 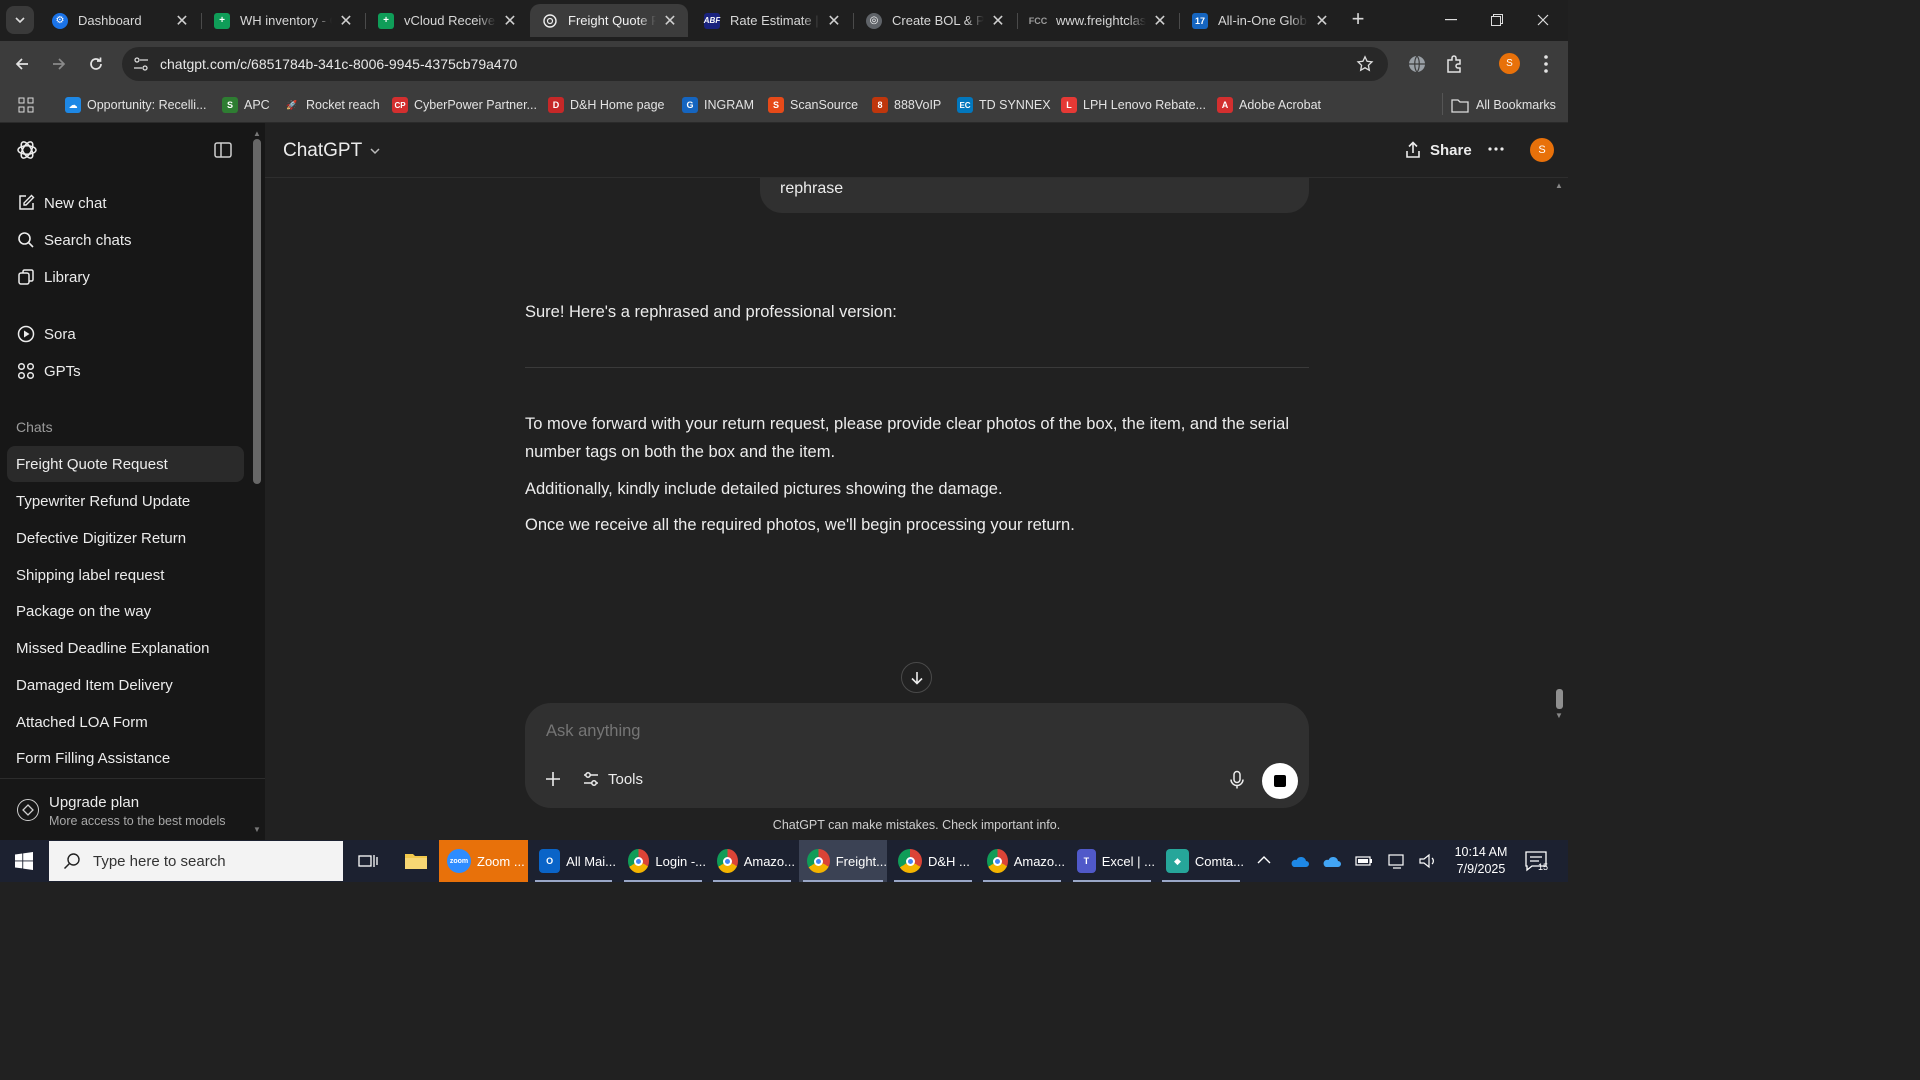 What do you see at coordinates (26, 105) in the screenshot?
I see `apps-grid-icon` at bounding box center [26, 105].